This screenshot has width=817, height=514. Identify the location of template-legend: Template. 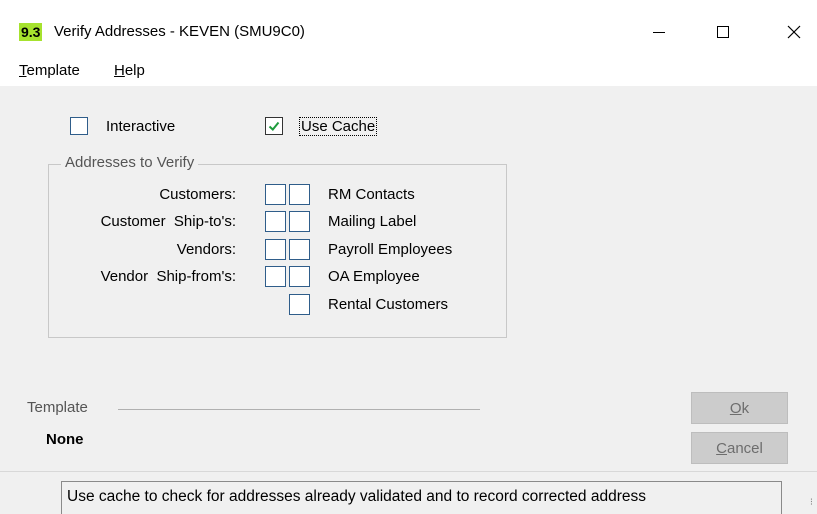
(57, 407).